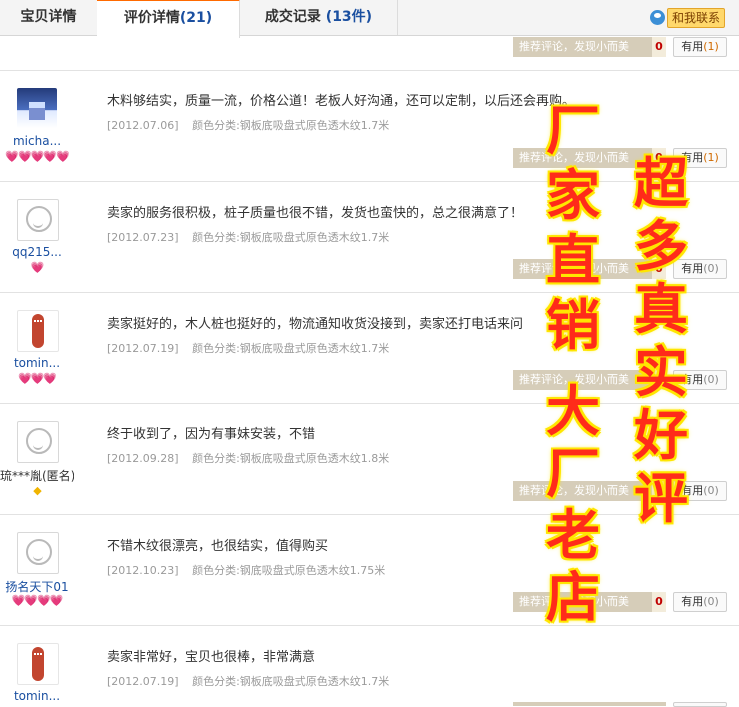 This screenshot has height=707, width=739. I want to click on tab-item-details: 宝贝详情, so click(49, 17).